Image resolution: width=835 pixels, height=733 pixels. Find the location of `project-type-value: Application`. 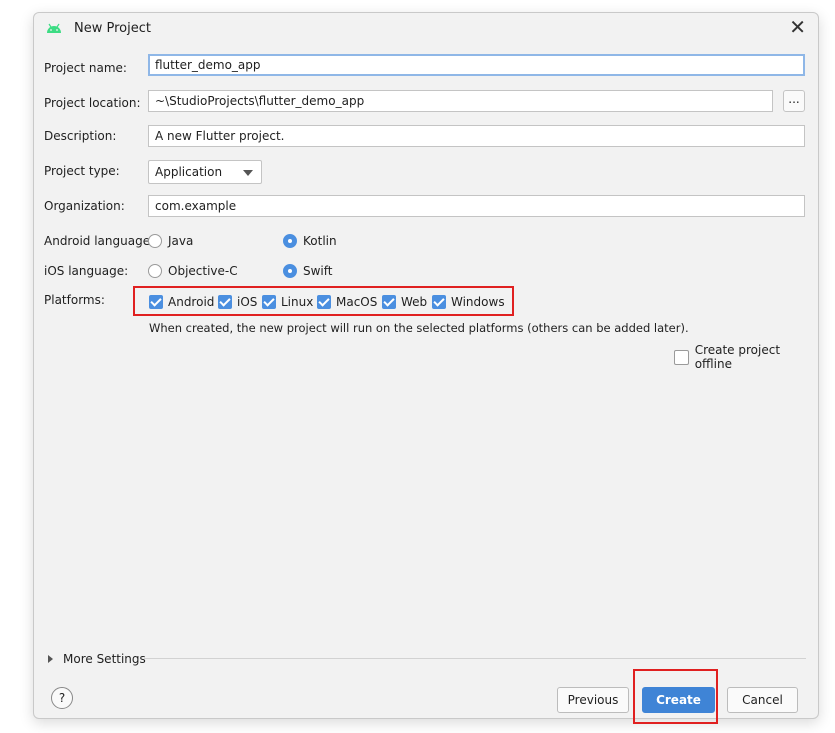

project-type-value: Application is located at coordinates (189, 172).